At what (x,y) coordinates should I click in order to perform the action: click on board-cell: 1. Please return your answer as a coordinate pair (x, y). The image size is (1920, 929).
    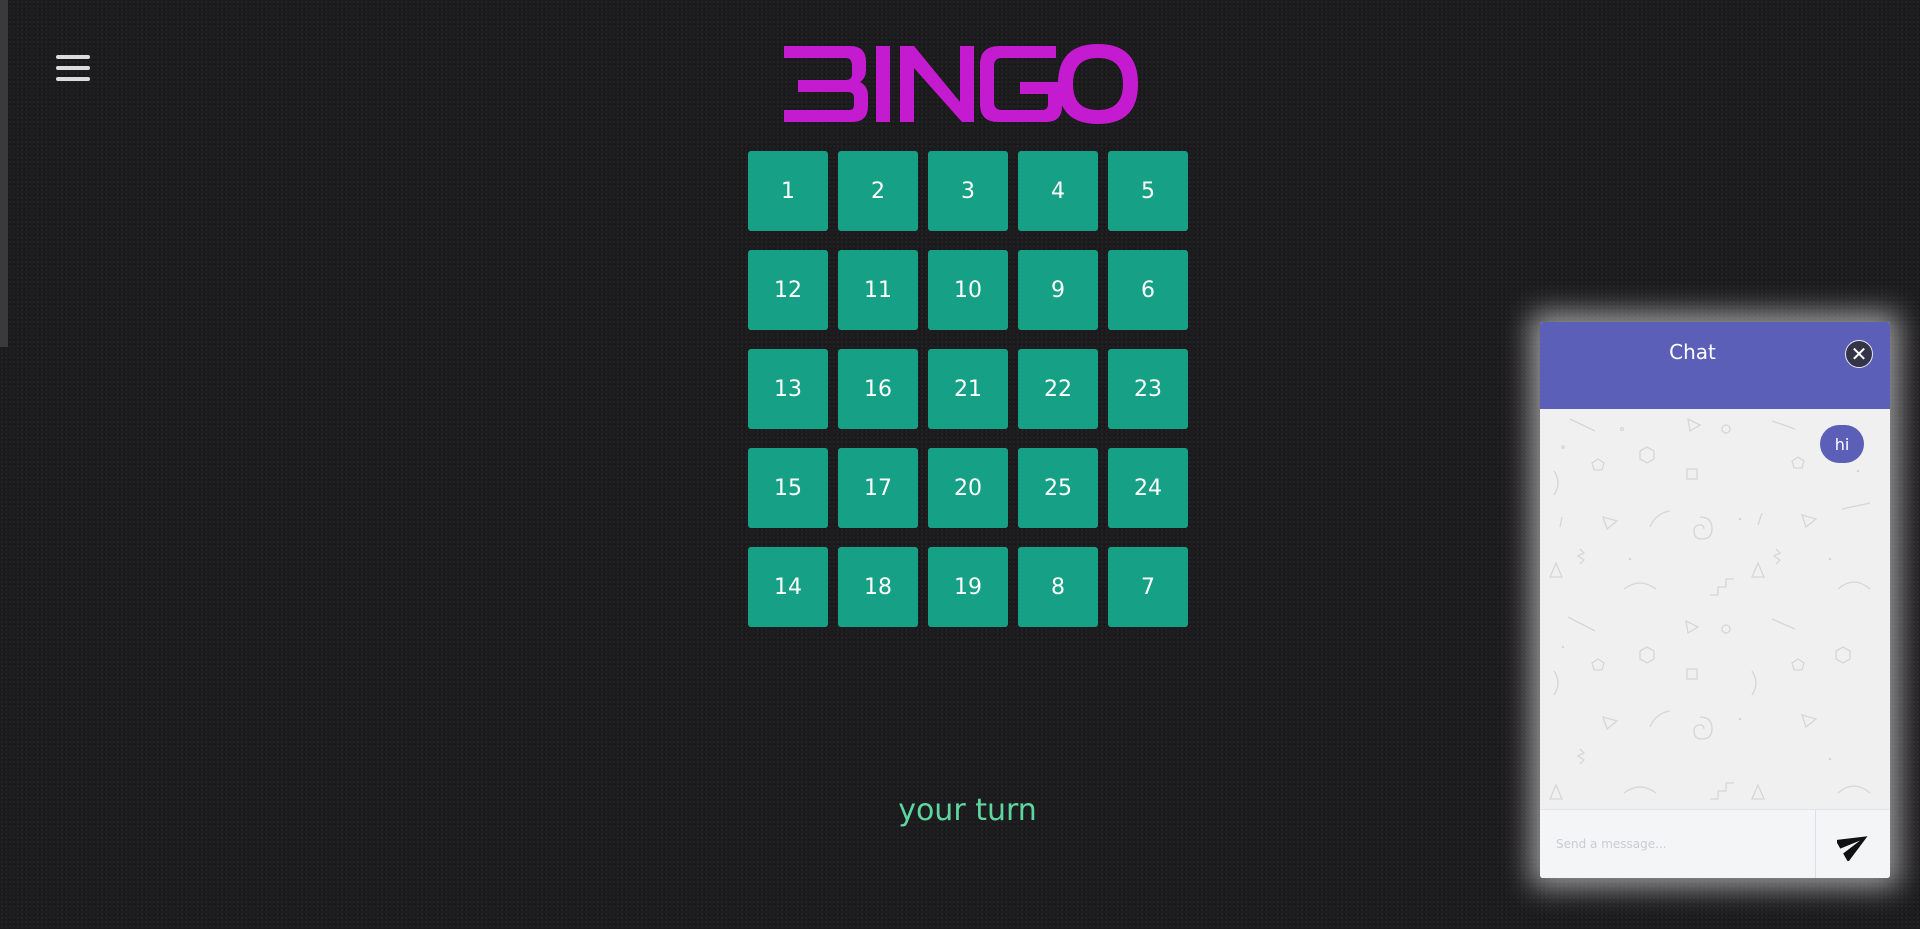
    Looking at the image, I should click on (788, 191).